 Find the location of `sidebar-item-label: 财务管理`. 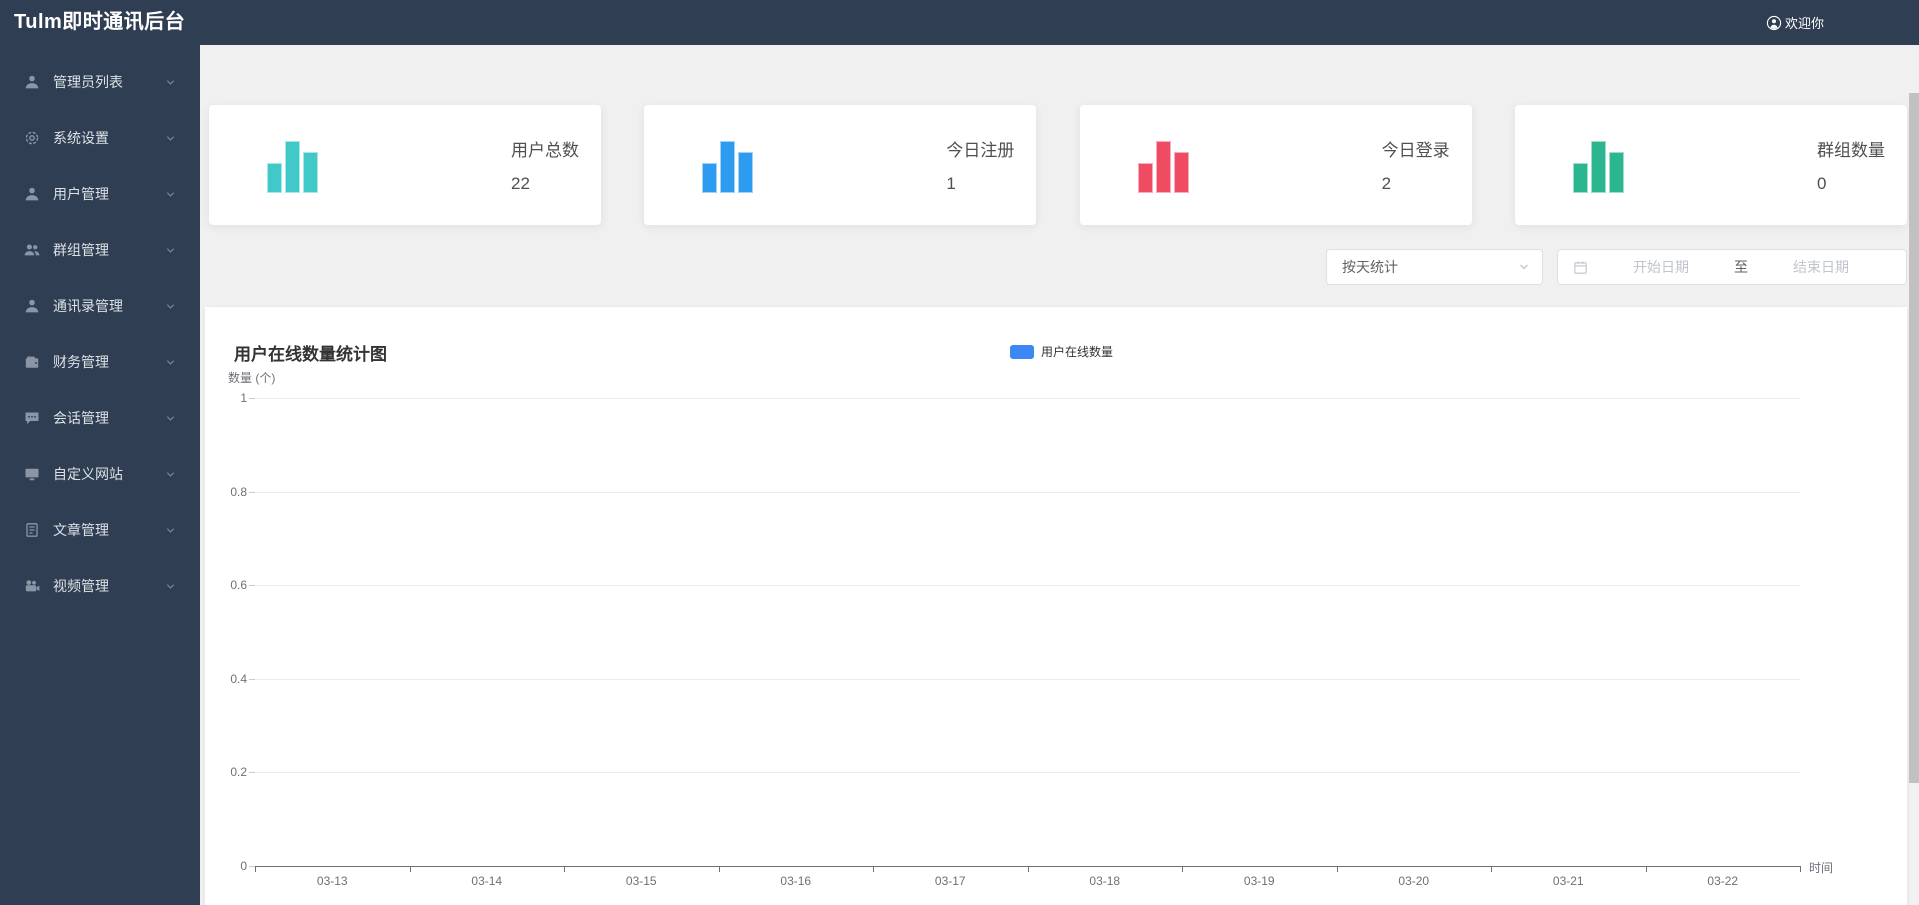

sidebar-item-label: 财务管理 is located at coordinates (81, 362).